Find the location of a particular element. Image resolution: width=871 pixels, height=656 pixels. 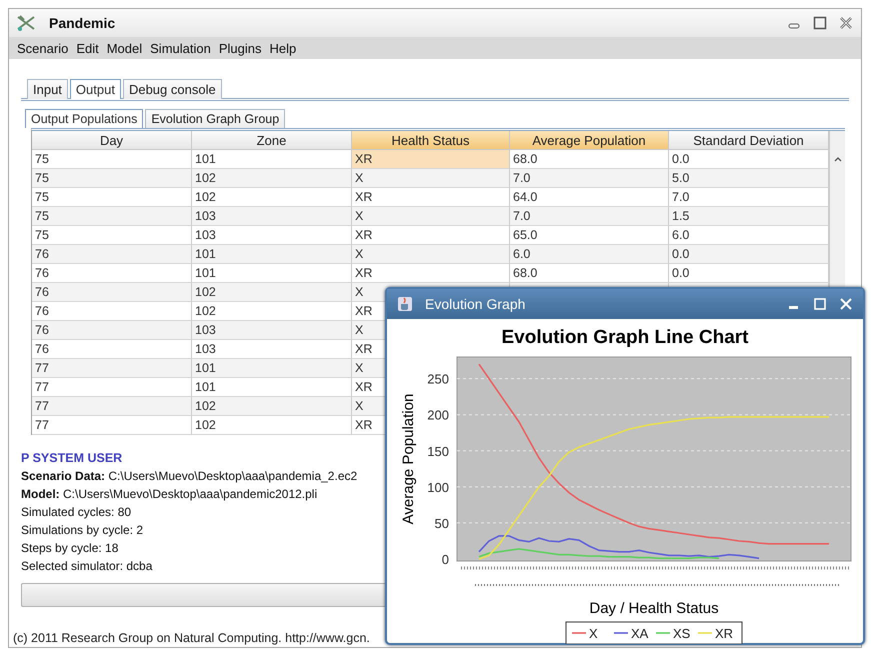

info-line: Simulations by cycle: 2 is located at coordinates (82, 530).